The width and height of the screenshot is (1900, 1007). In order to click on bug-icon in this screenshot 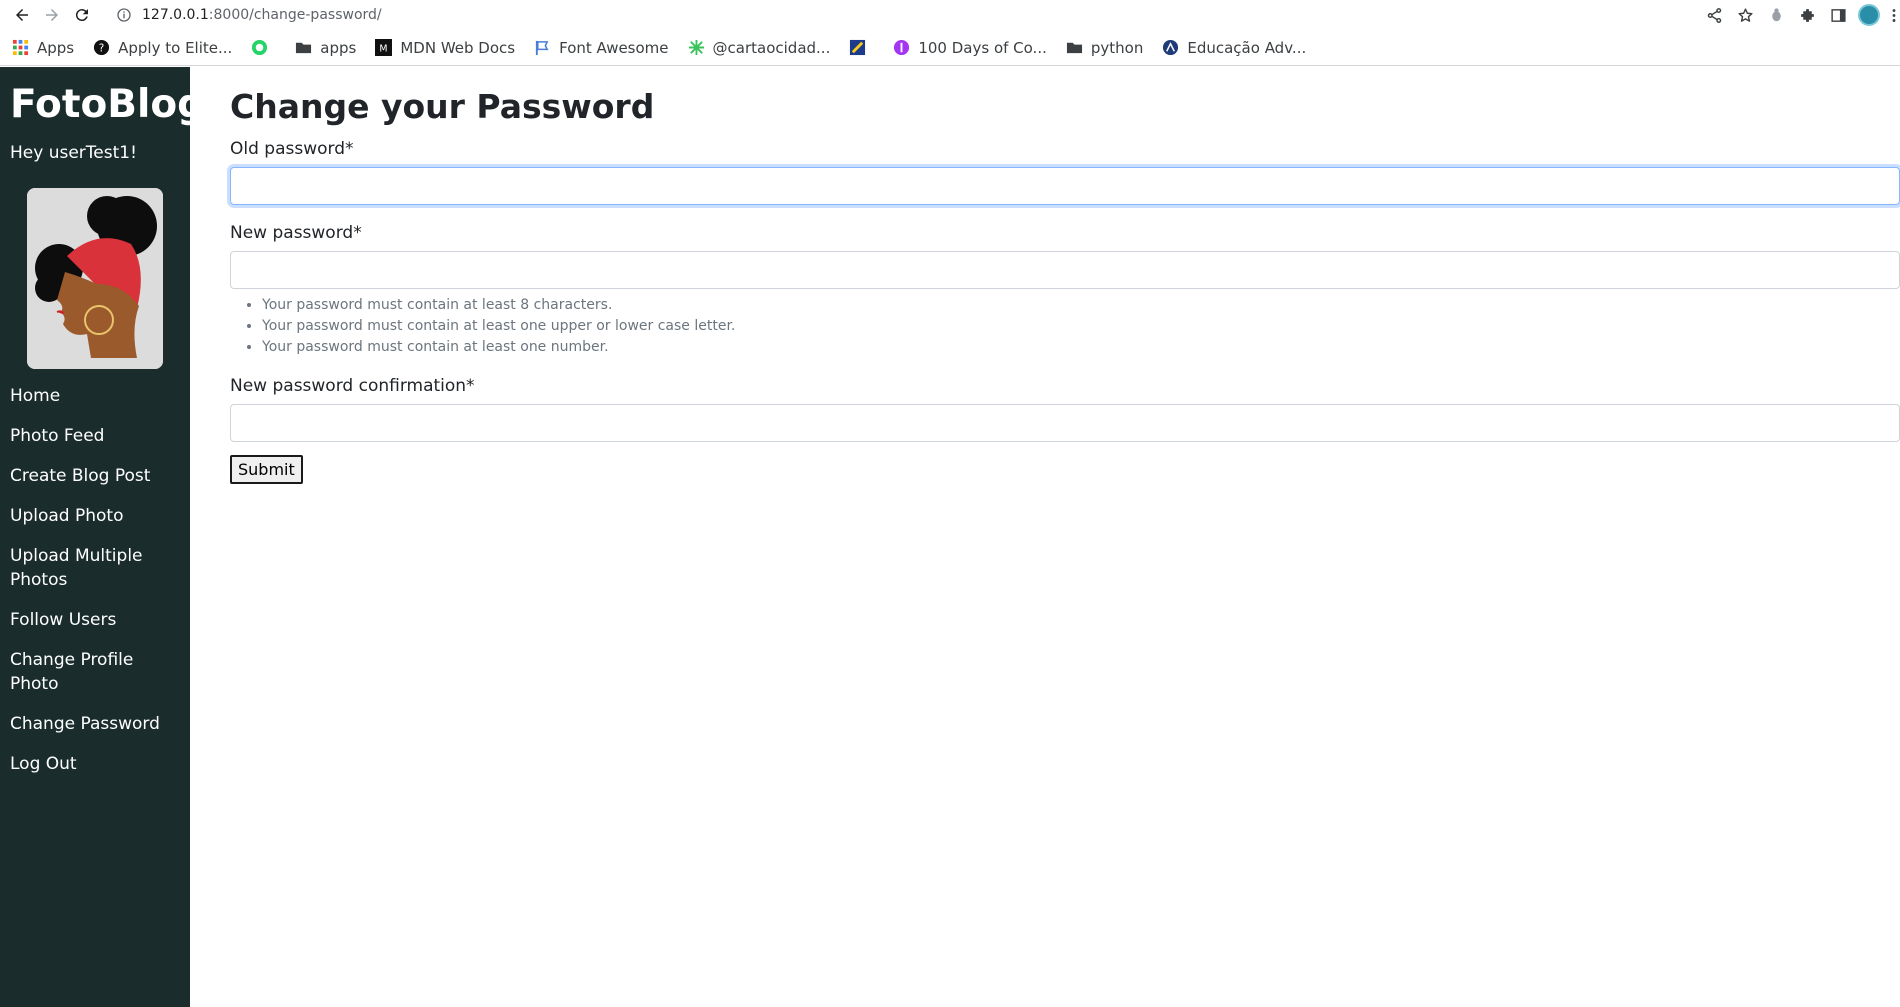, I will do `click(1776, 14)`.